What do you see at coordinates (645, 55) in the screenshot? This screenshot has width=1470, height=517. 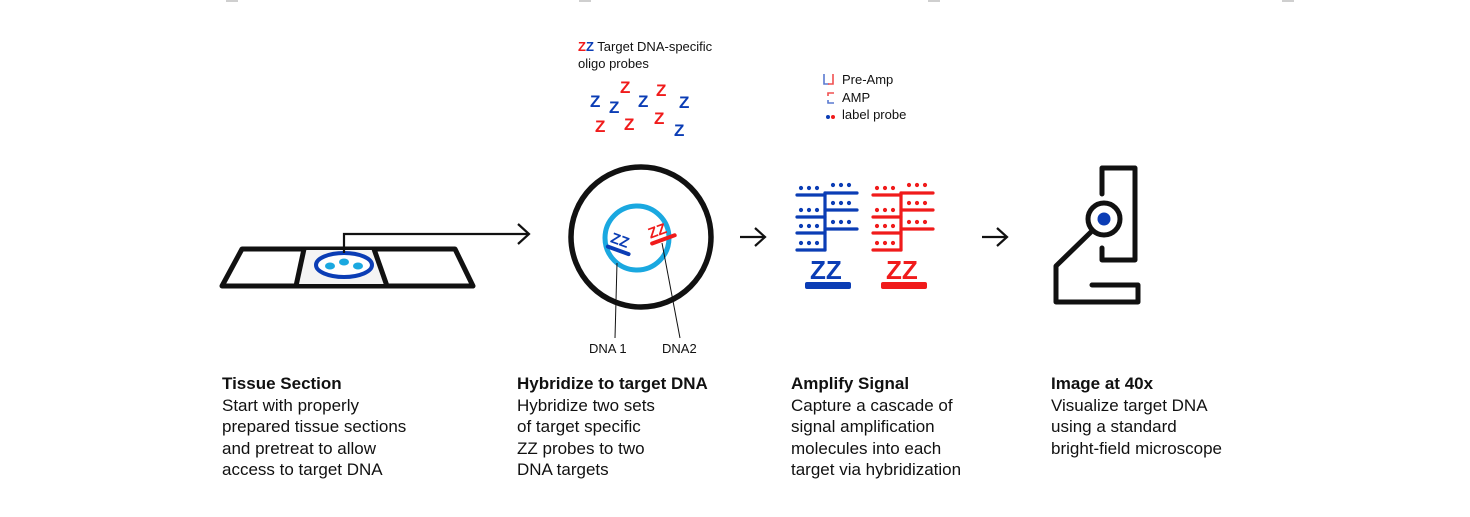 I see `probe-legend: ZZ Target DNA-specific oligo probes` at bounding box center [645, 55].